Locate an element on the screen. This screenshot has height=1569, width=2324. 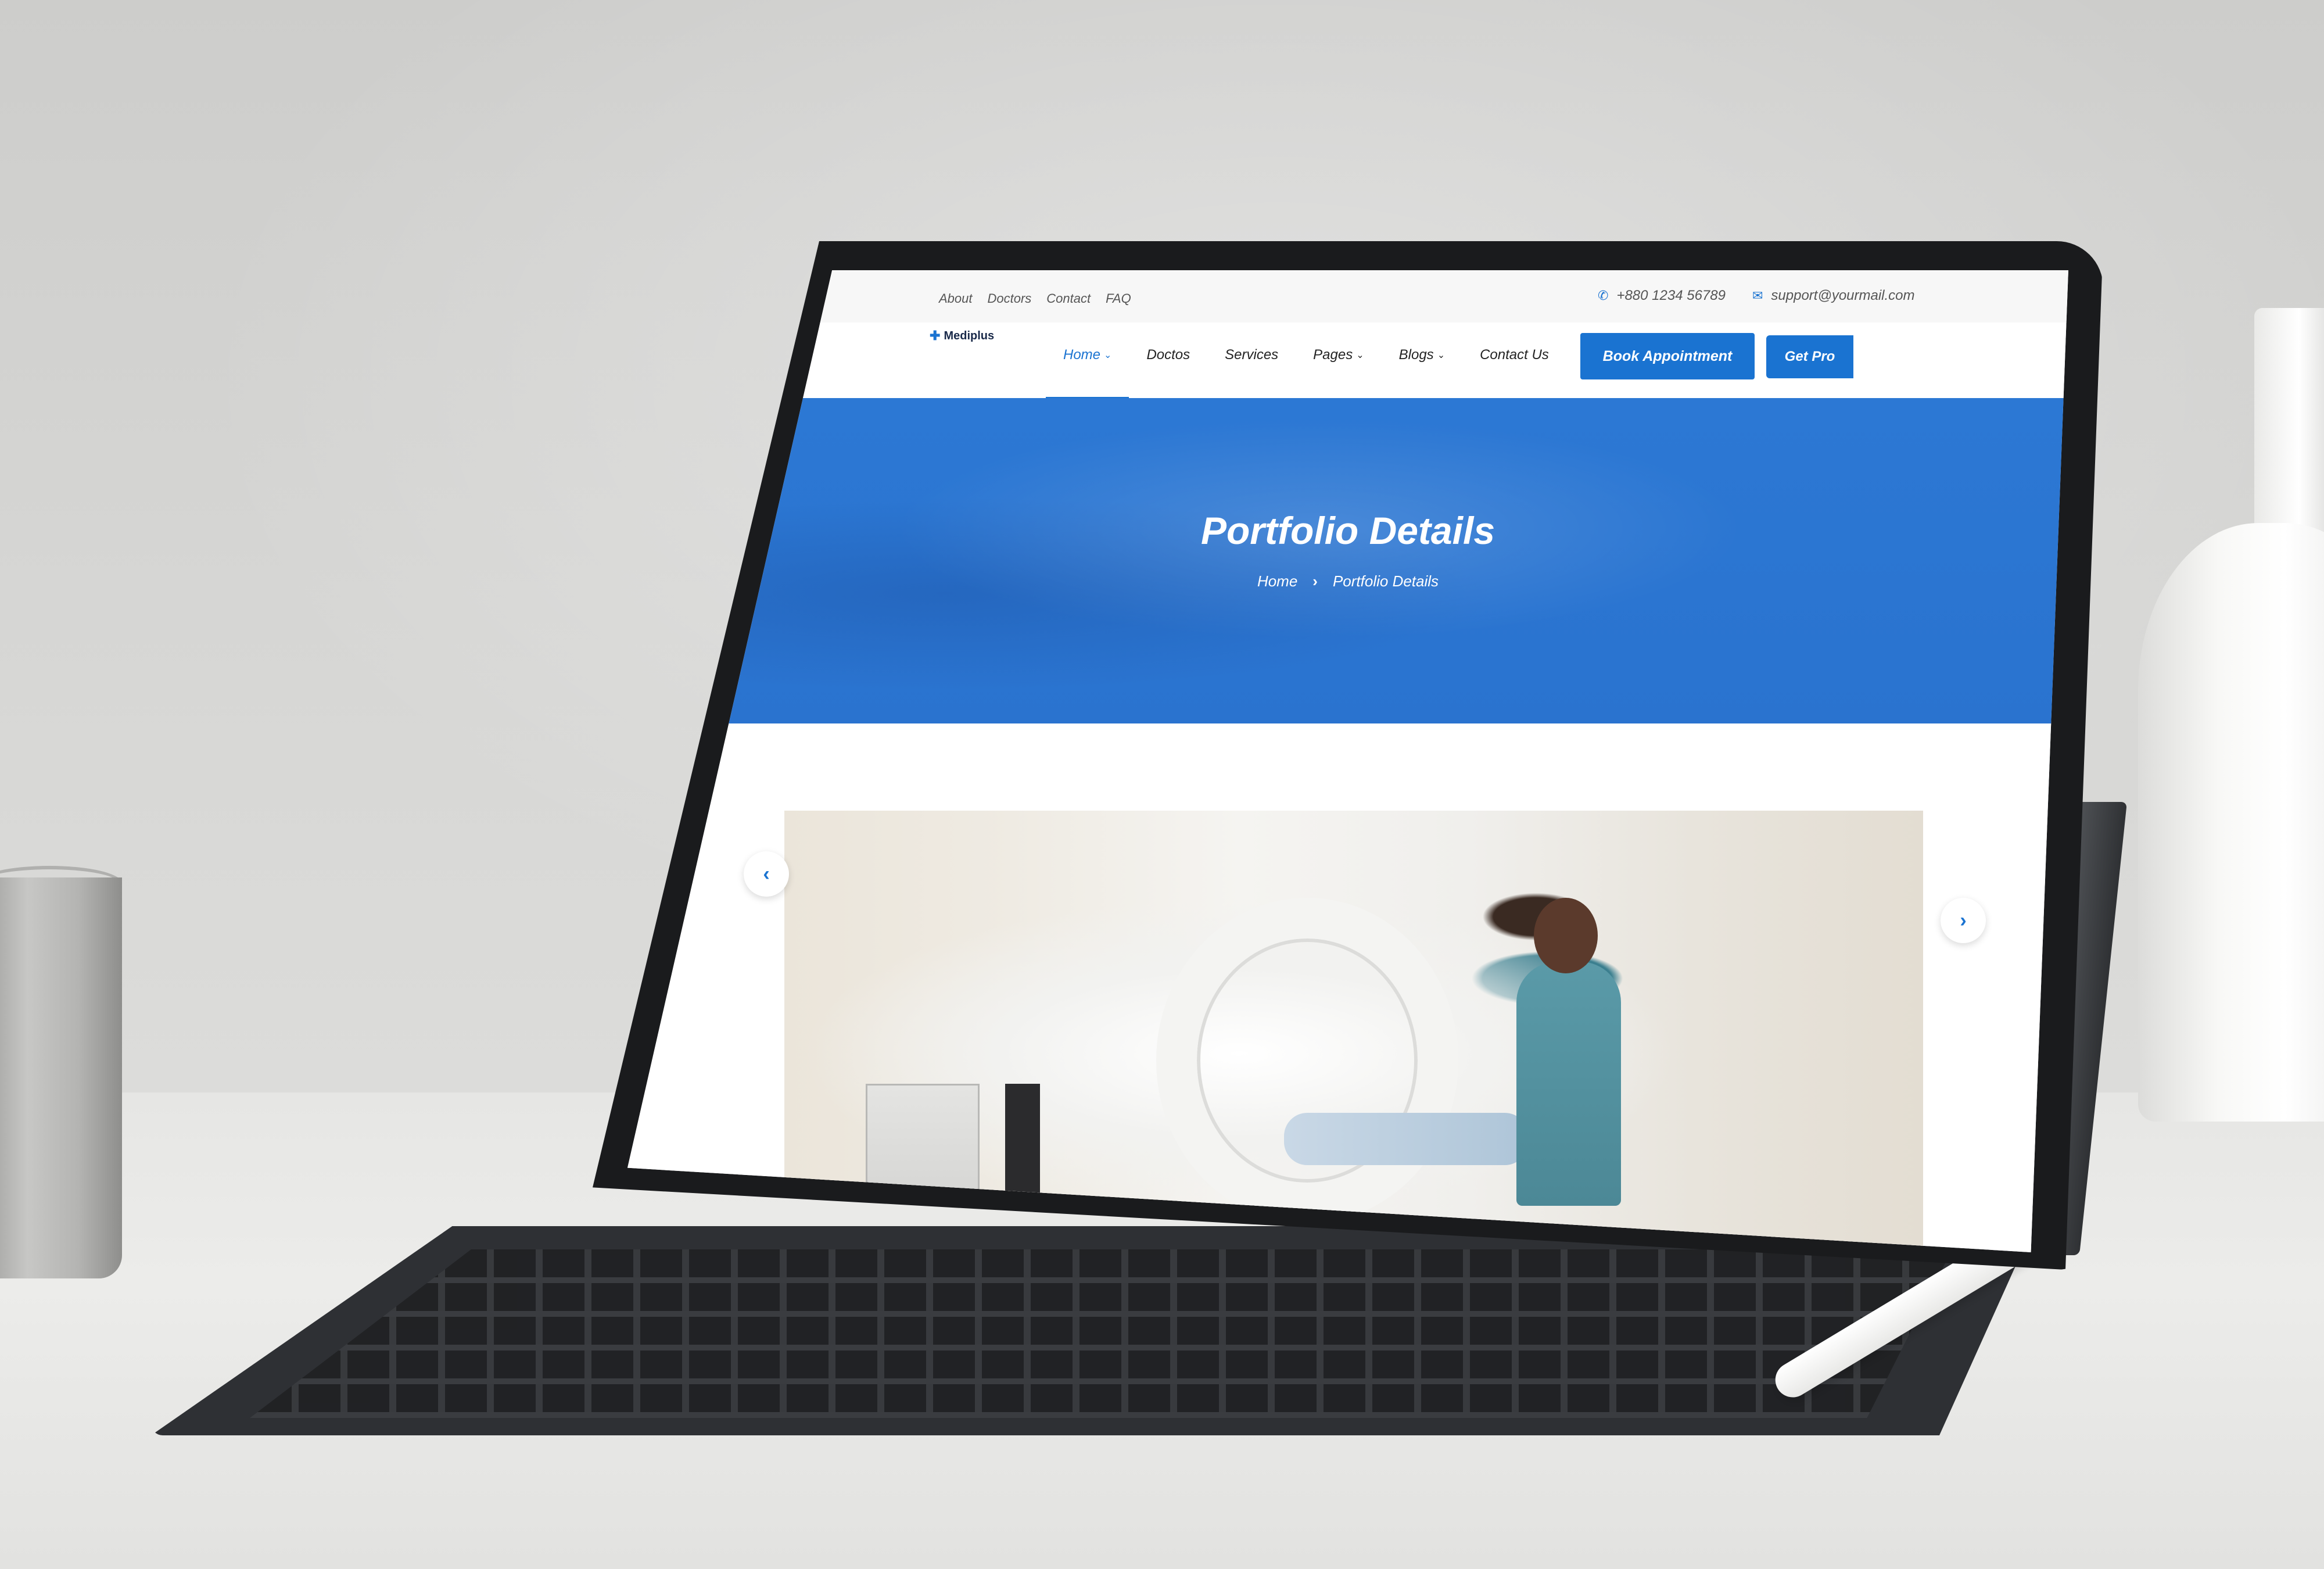
nav-item-doctos: Doctos is located at coordinates (1168, 355).